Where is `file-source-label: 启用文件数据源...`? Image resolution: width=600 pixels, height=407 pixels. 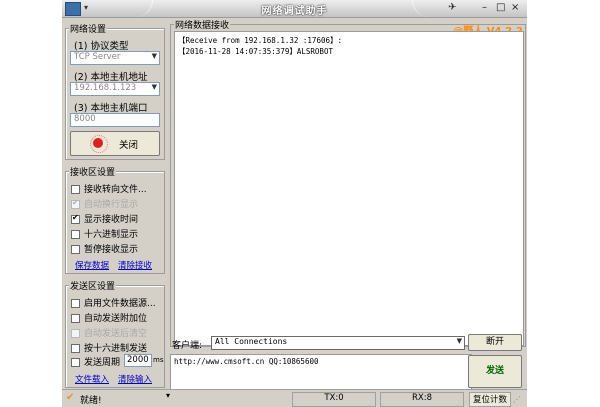
file-source-label: 启用文件数据源... is located at coordinates (120, 304).